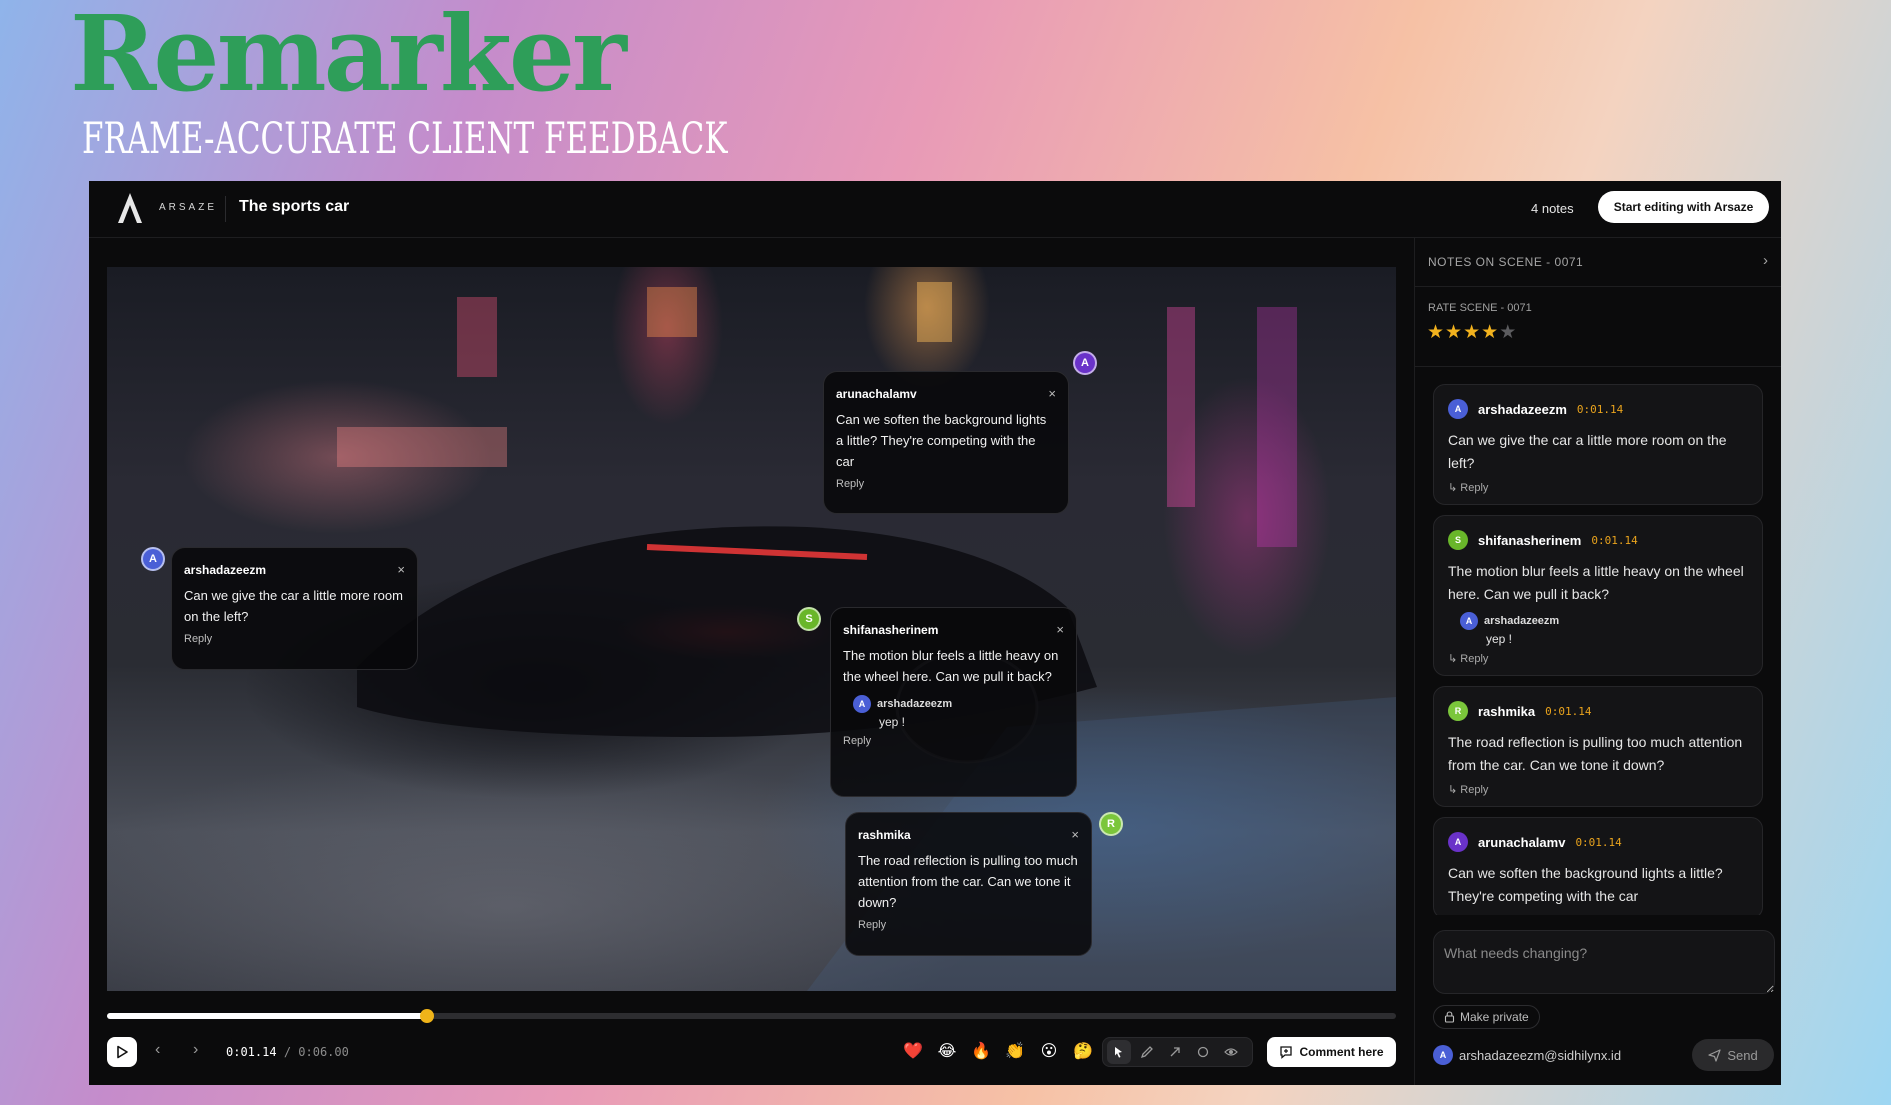 The height and width of the screenshot is (1105, 1891). What do you see at coordinates (1604, 629) in the screenshot?
I see `note-thread-reply: A arshadazeezm yep !` at bounding box center [1604, 629].